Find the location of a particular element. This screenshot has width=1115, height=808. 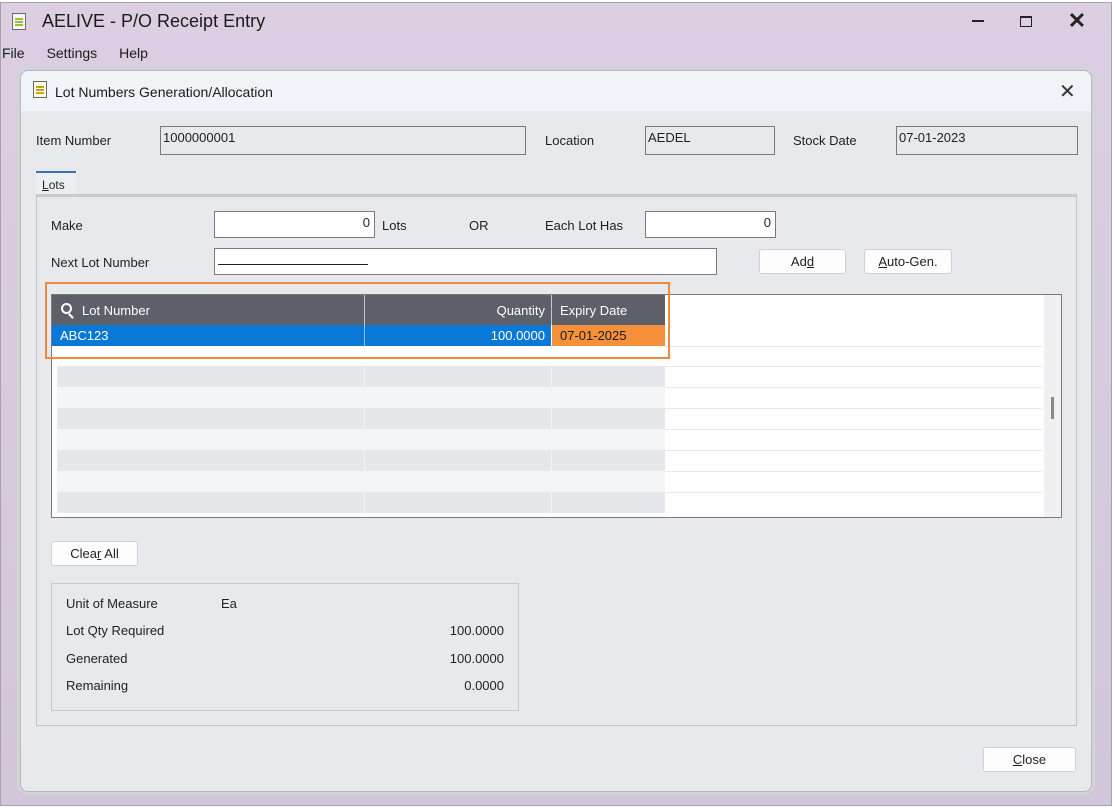

add-button-accel: d is located at coordinates (810, 261).